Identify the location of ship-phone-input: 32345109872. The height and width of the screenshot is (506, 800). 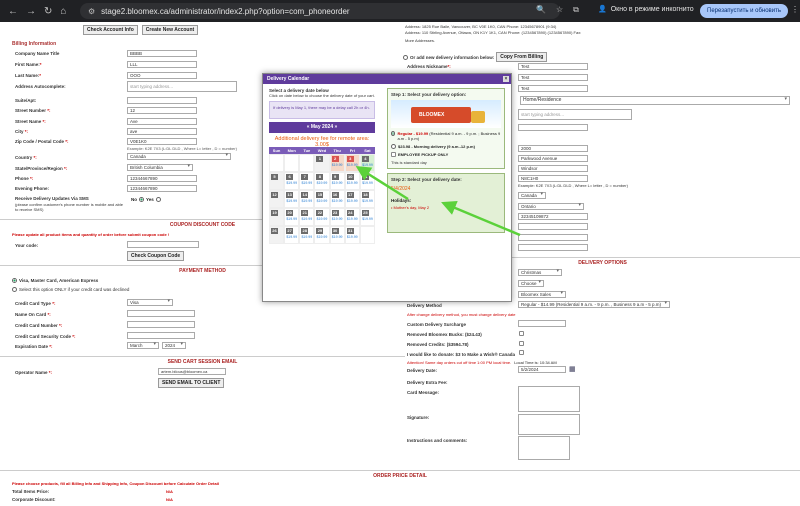
(553, 216).